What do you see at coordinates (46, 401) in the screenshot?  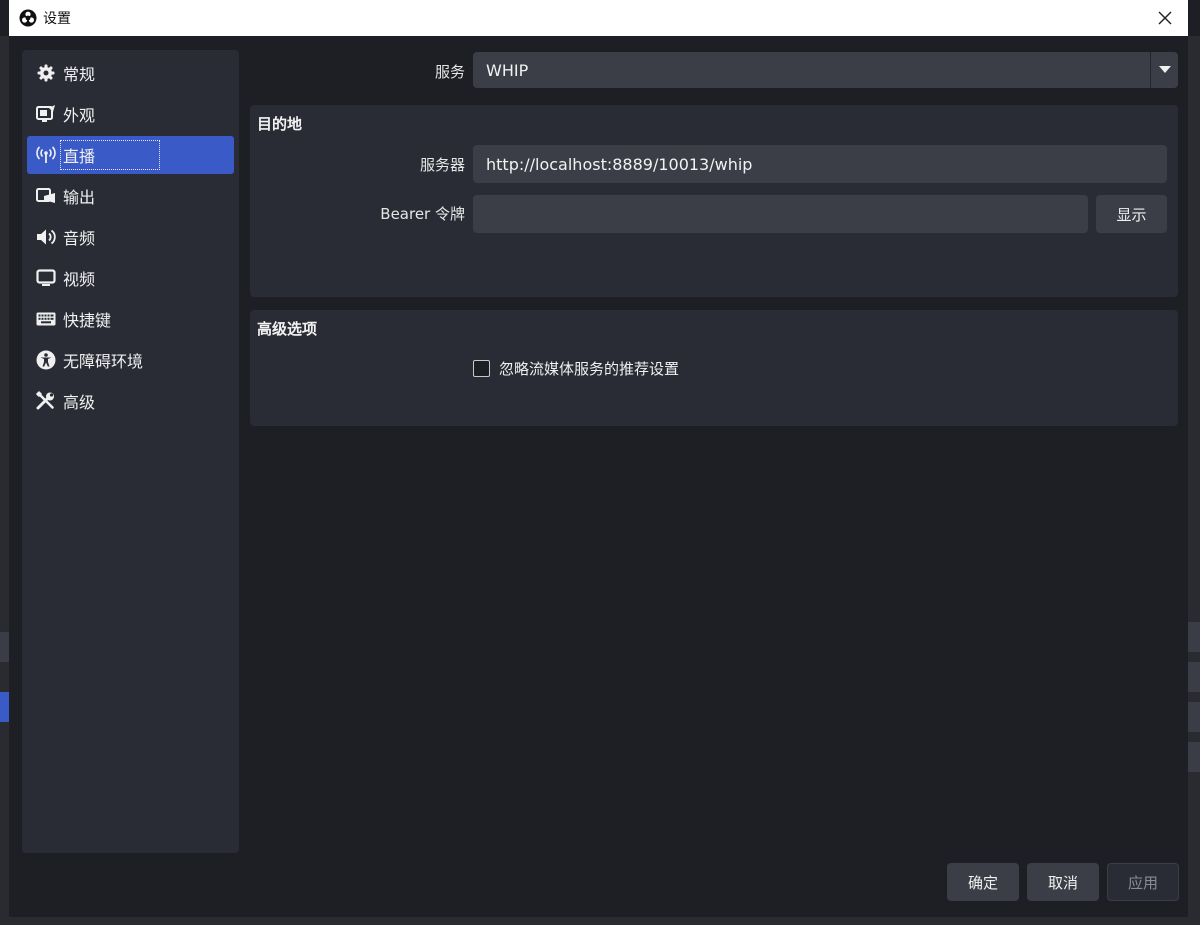 I see `tools-icon` at bounding box center [46, 401].